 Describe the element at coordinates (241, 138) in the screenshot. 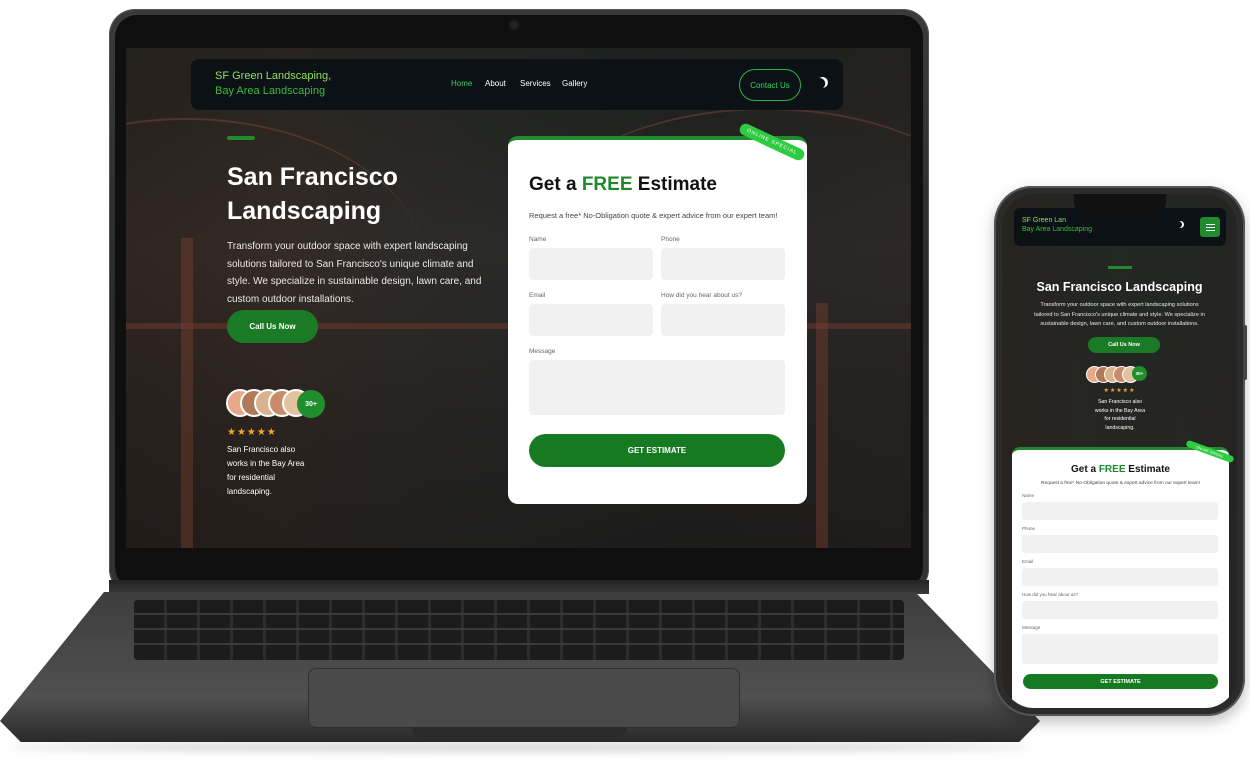

I see `accent-line` at that location.